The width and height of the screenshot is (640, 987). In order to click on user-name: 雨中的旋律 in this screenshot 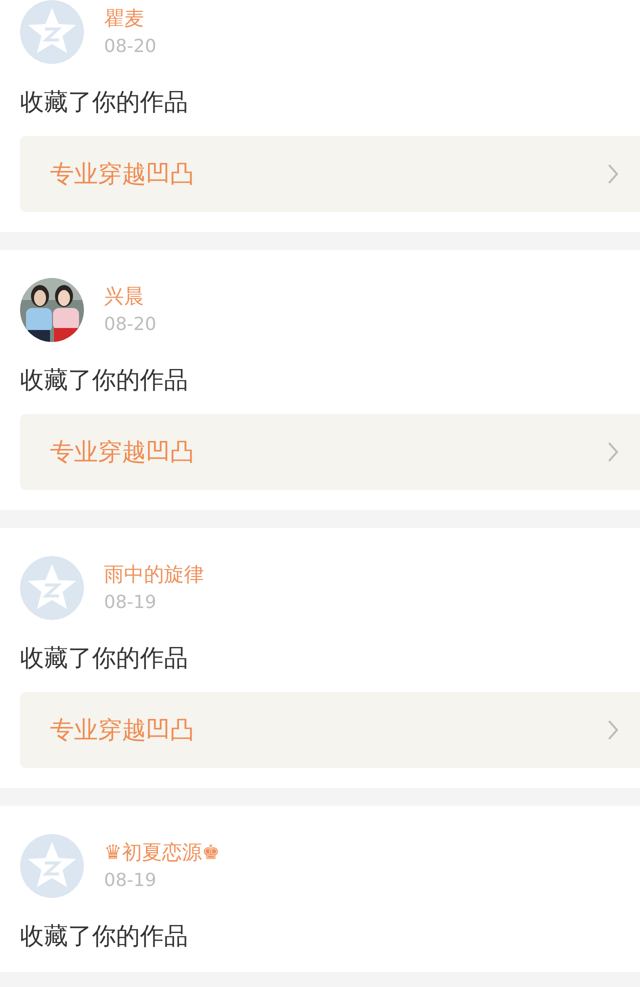, I will do `click(154, 574)`.